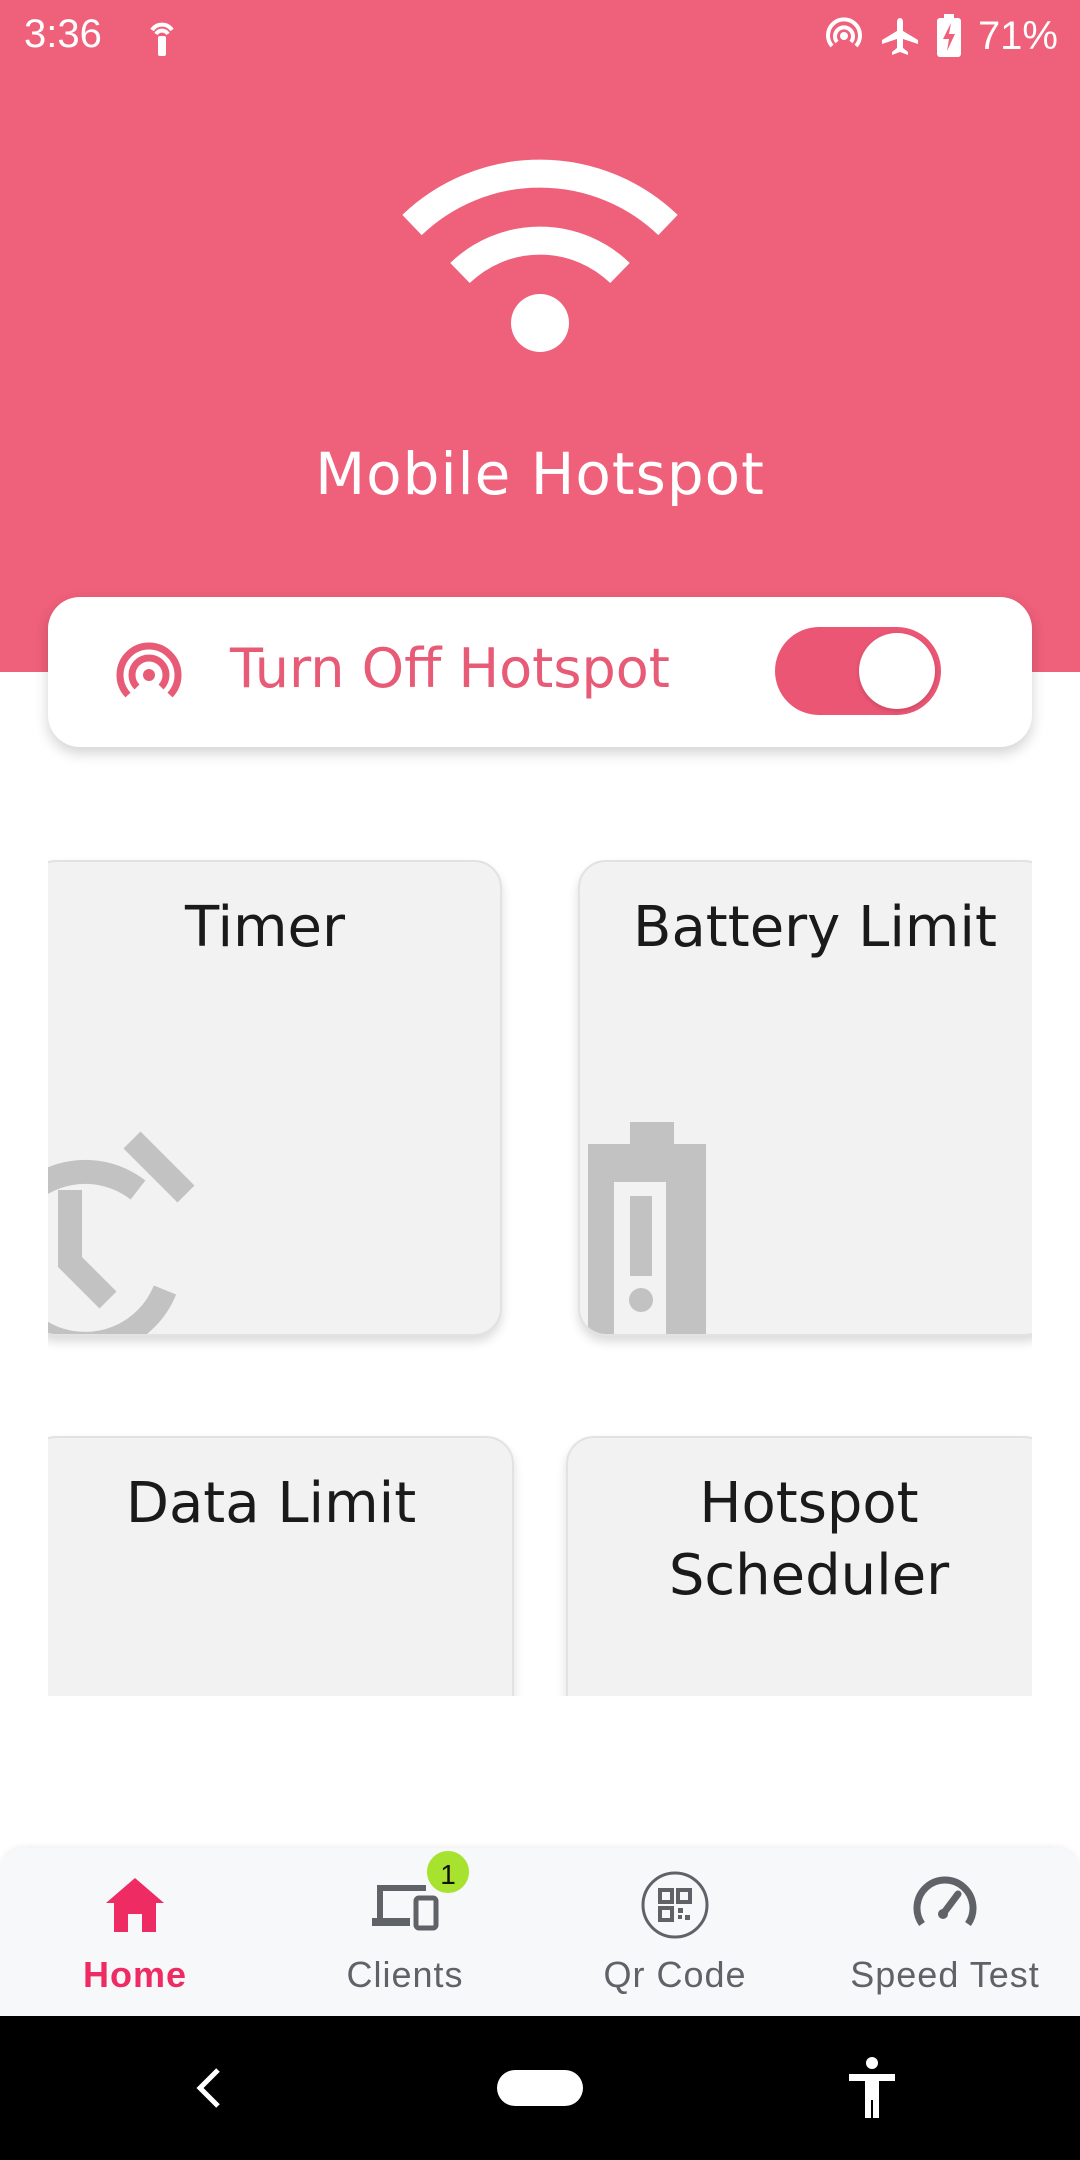 The image size is (1080, 2160). What do you see at coordinates (281, 1566) in the screenshot?
I see `data-limit-tile: Data Limit` at bounding box center [281, 1566].